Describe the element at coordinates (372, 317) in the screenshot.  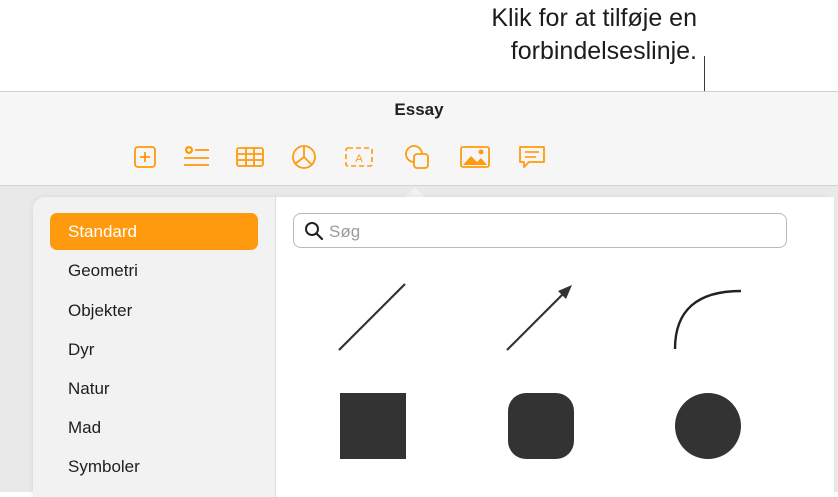
I see `line-shape` at that location.